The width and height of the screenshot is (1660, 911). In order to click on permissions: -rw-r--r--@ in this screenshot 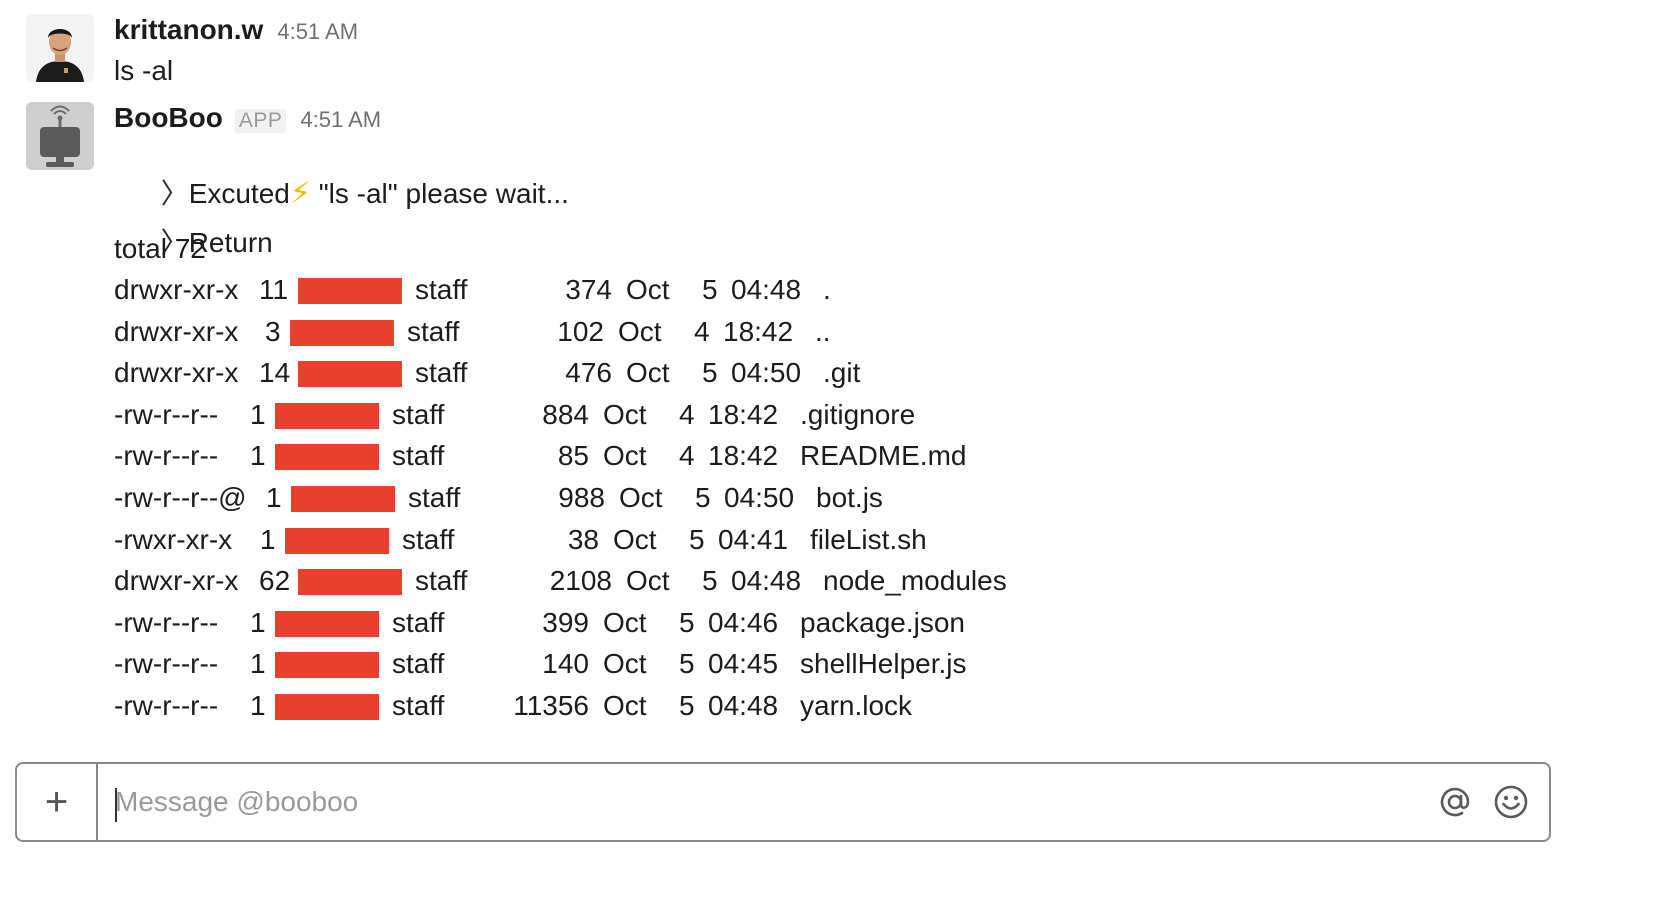, I will do `click(180, 497)`.